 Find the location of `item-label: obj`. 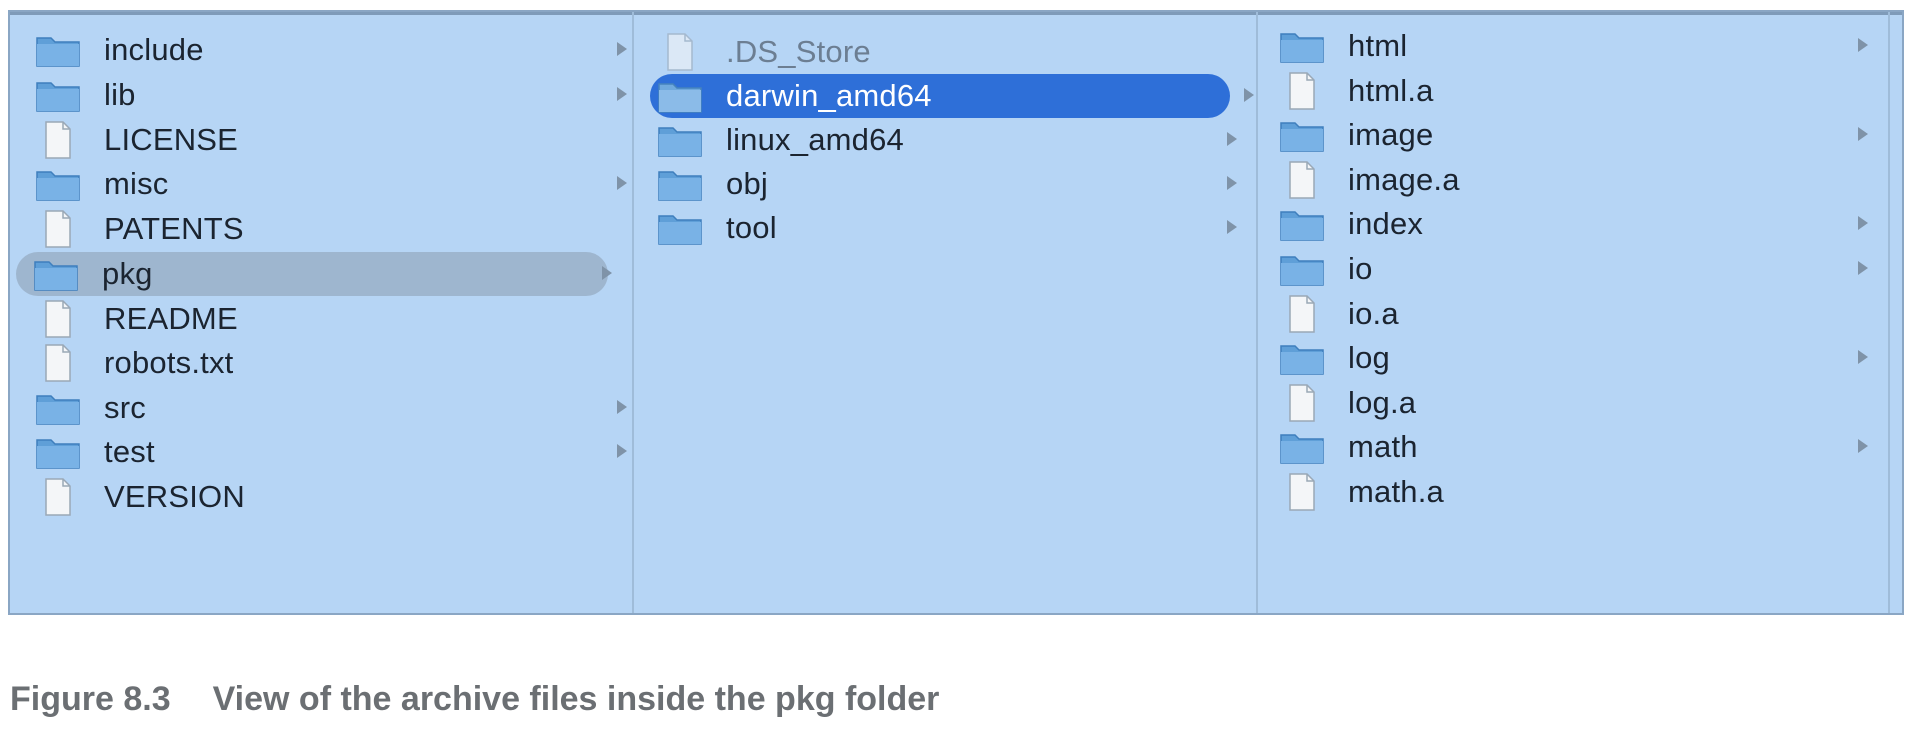

item-label: obj is located at coordinates (747, 183).